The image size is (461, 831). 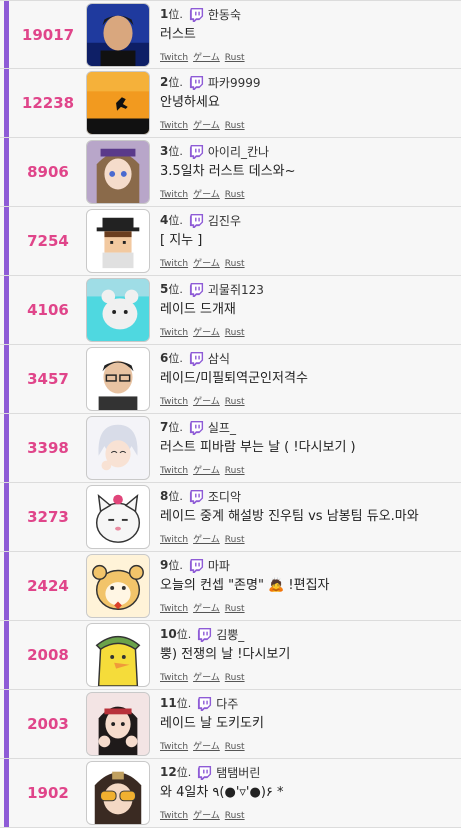 What do you see at coordinates (308, 724) in the screenshot?
I see `stream-title: 레이드 날 도키도키` at bounding box center [308, 724].